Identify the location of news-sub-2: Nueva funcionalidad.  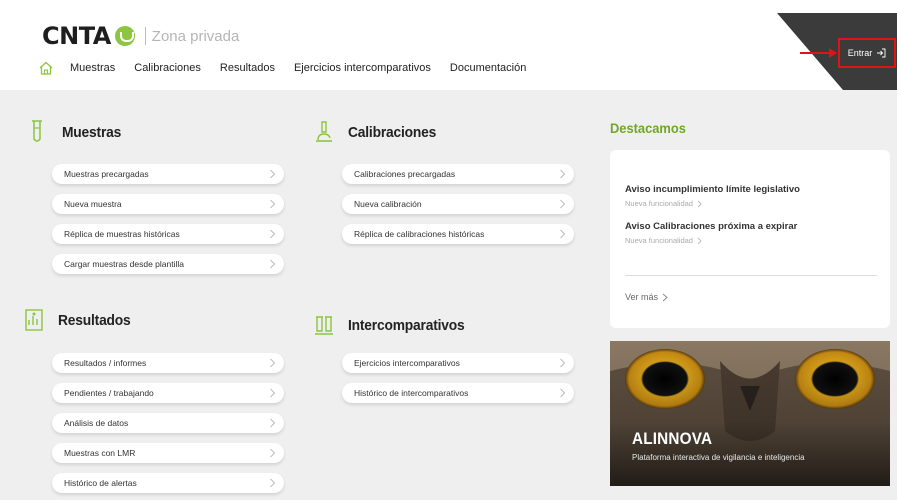
(663, 240).